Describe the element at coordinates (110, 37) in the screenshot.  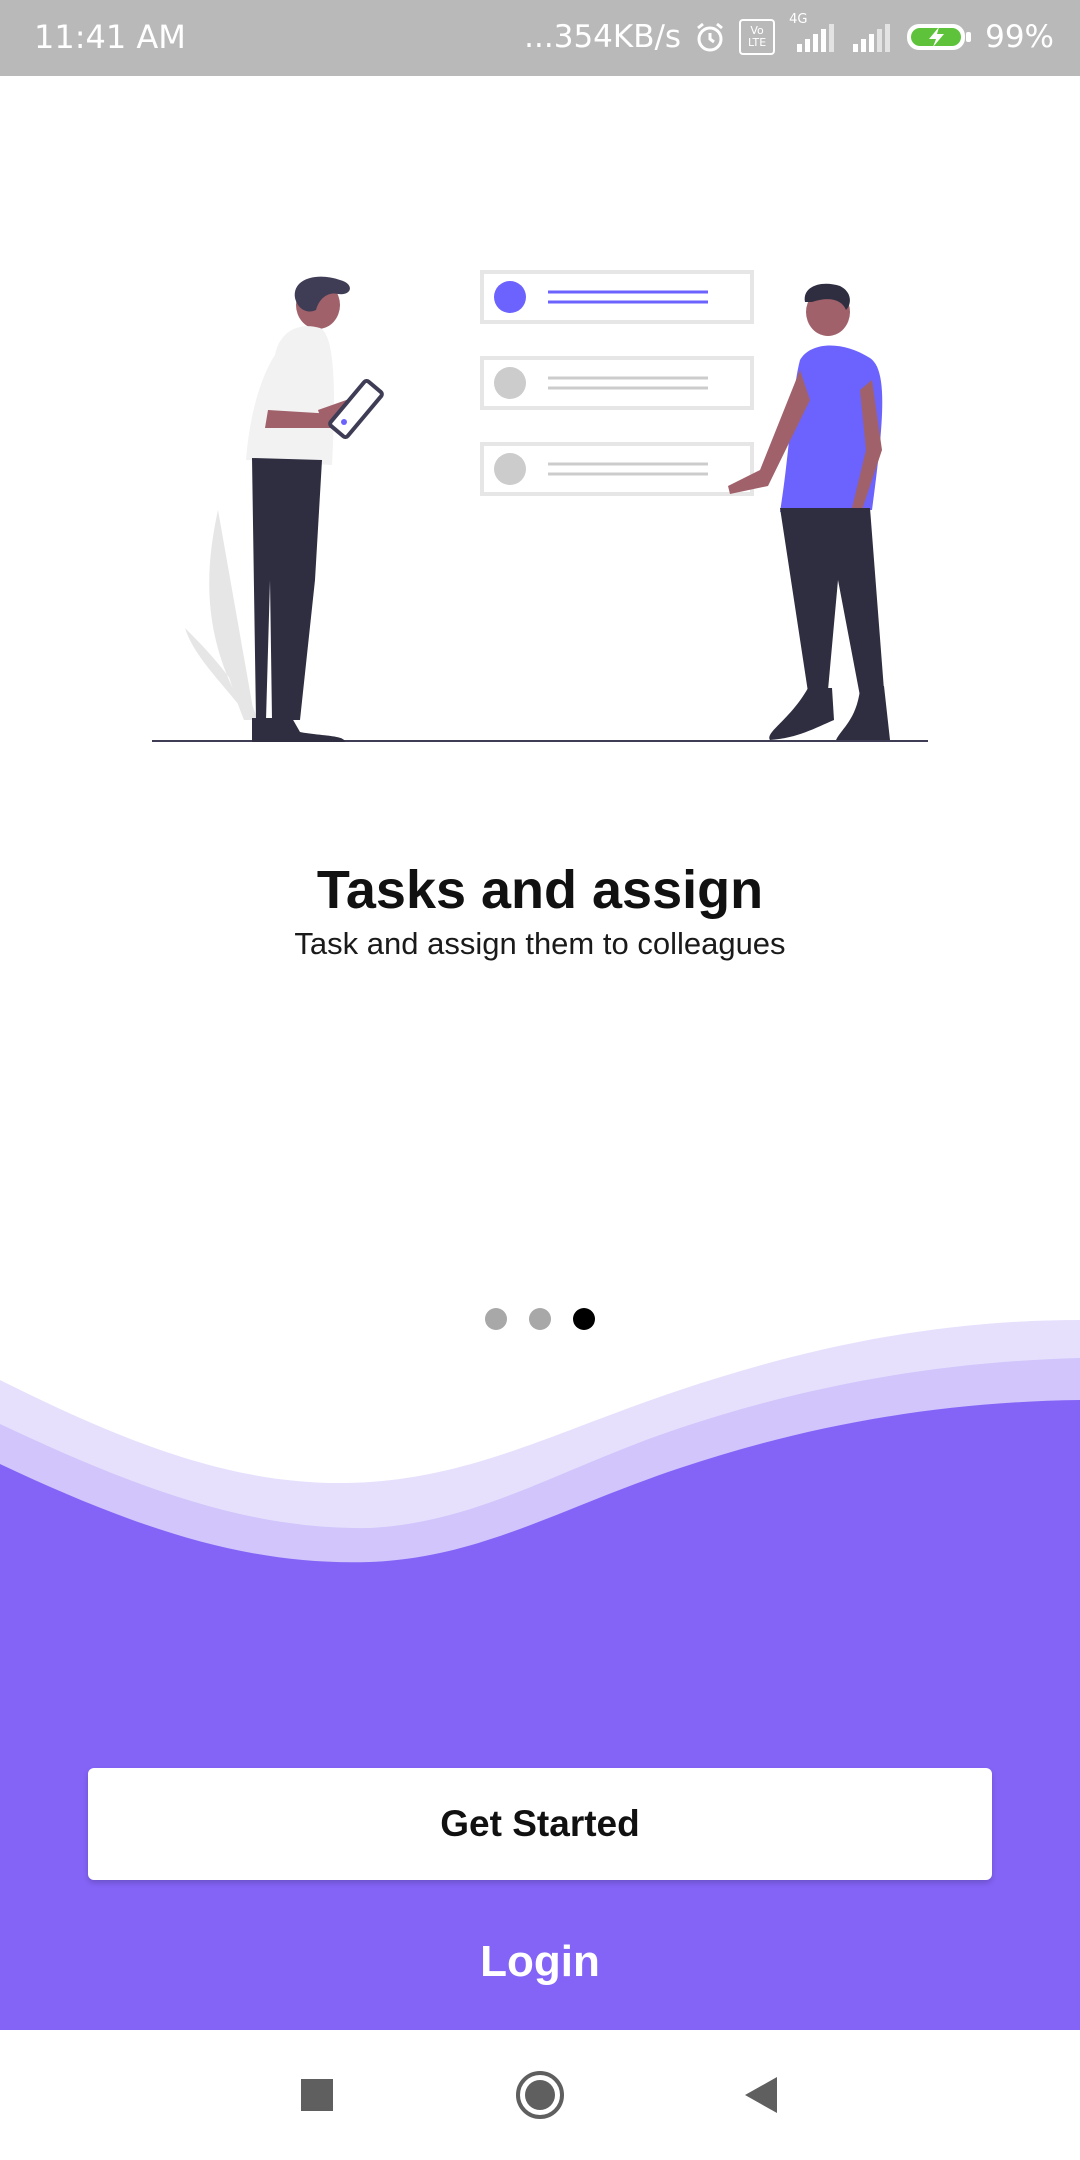
I see `status-time: 11:41 AM` at that location.